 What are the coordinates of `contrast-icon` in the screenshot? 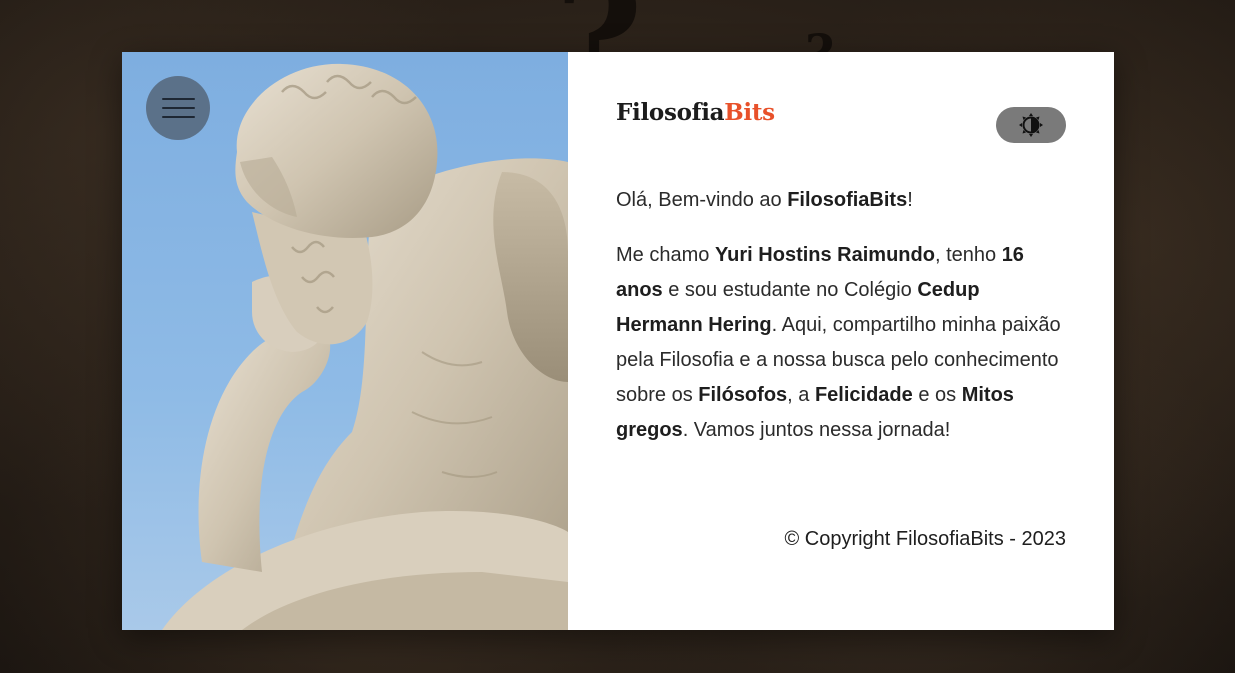 It's located at (1031, 125).